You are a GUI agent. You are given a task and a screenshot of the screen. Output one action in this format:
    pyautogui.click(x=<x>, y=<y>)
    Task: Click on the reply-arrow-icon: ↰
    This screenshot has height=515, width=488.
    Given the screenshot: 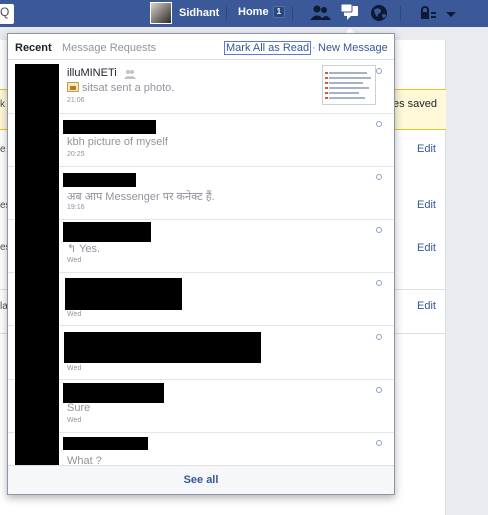 What is the action you would take?
    pyautogui.click(x=73, y=249)
    